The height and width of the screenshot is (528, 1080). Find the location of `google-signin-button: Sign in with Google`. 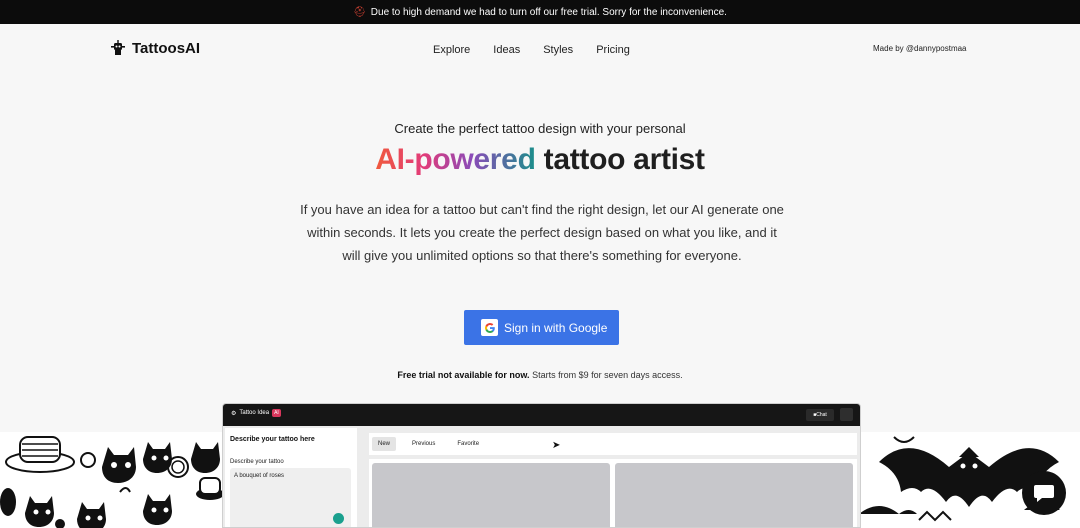

google-signin-button: Sign in with Google is located at coordinates (541, 327).